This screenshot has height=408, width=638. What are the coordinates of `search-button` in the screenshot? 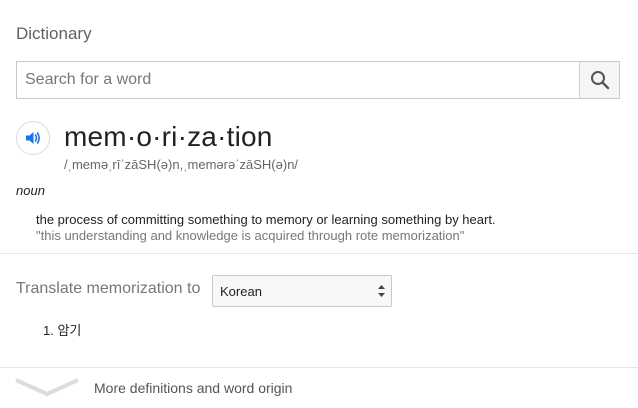 It's located at (599, 80).